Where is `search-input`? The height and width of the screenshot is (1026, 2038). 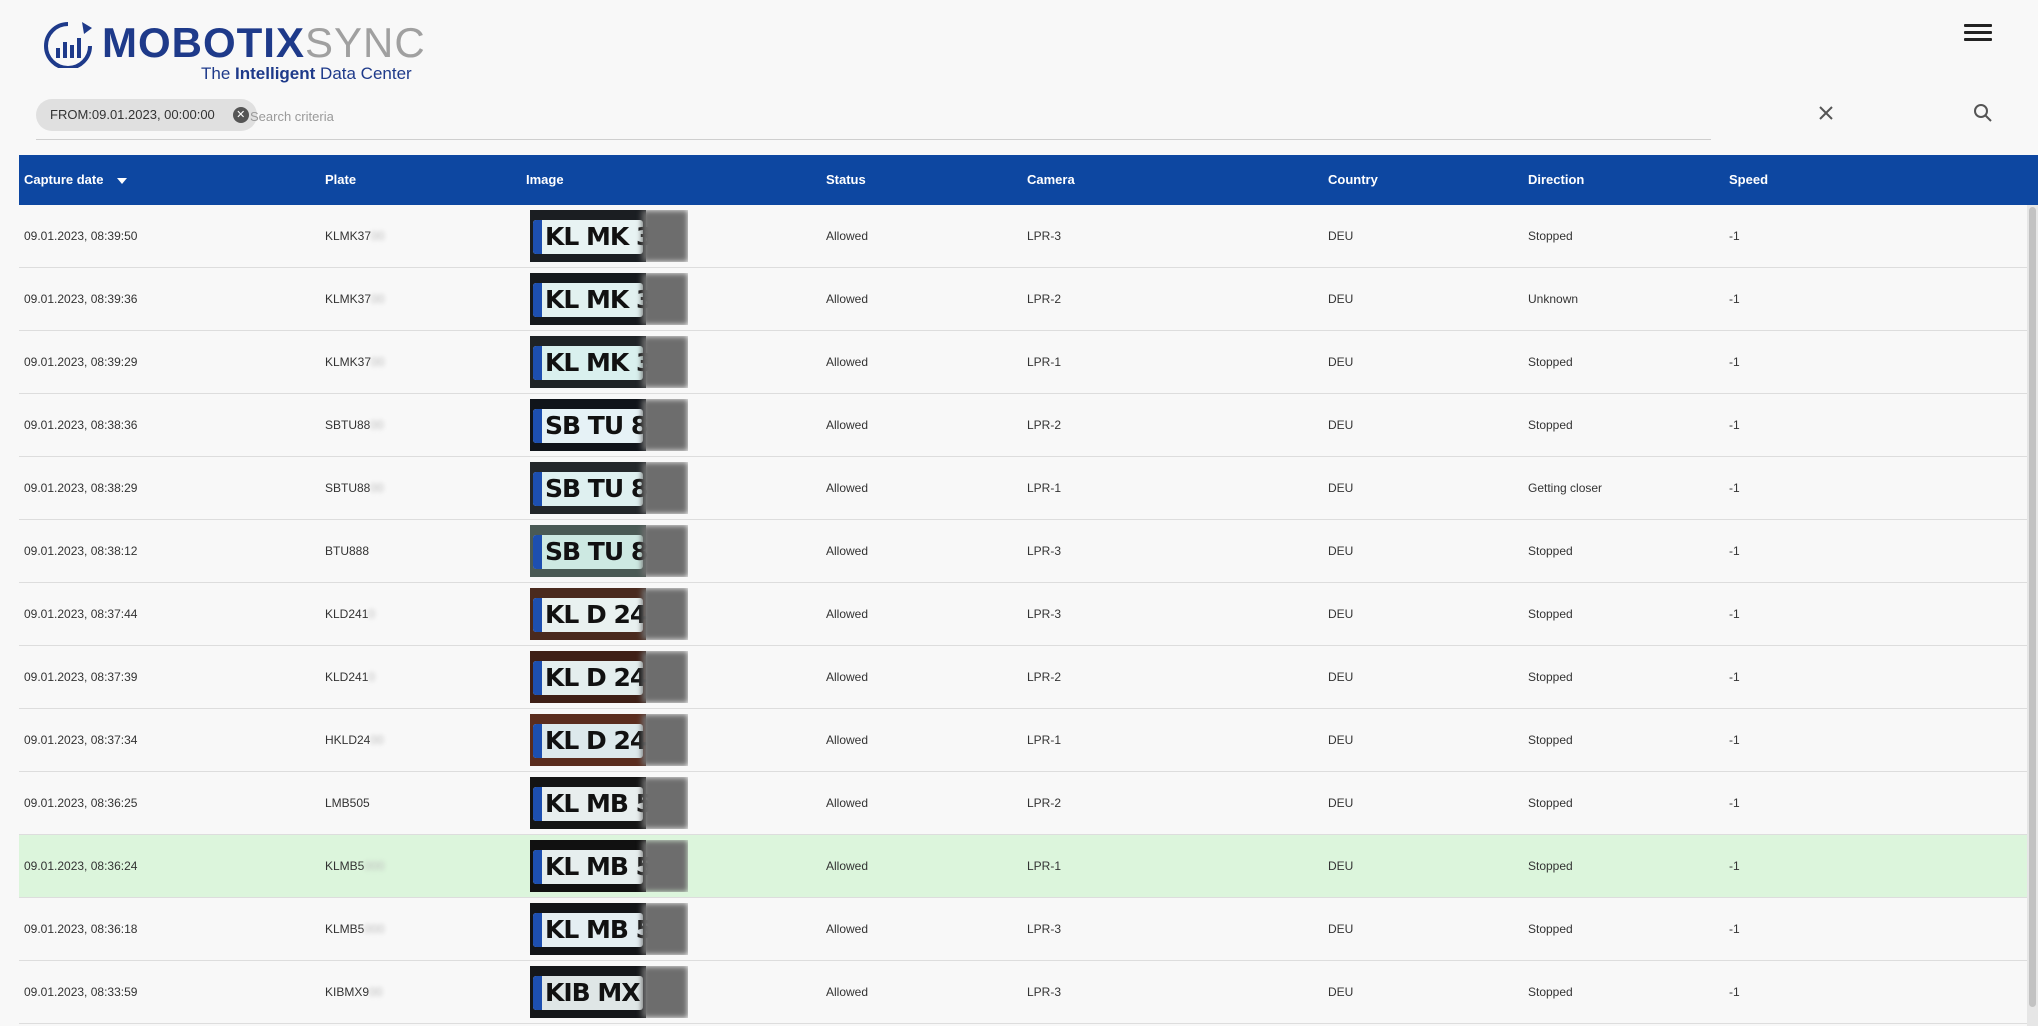
search-input is located at coordinates (950, 116).